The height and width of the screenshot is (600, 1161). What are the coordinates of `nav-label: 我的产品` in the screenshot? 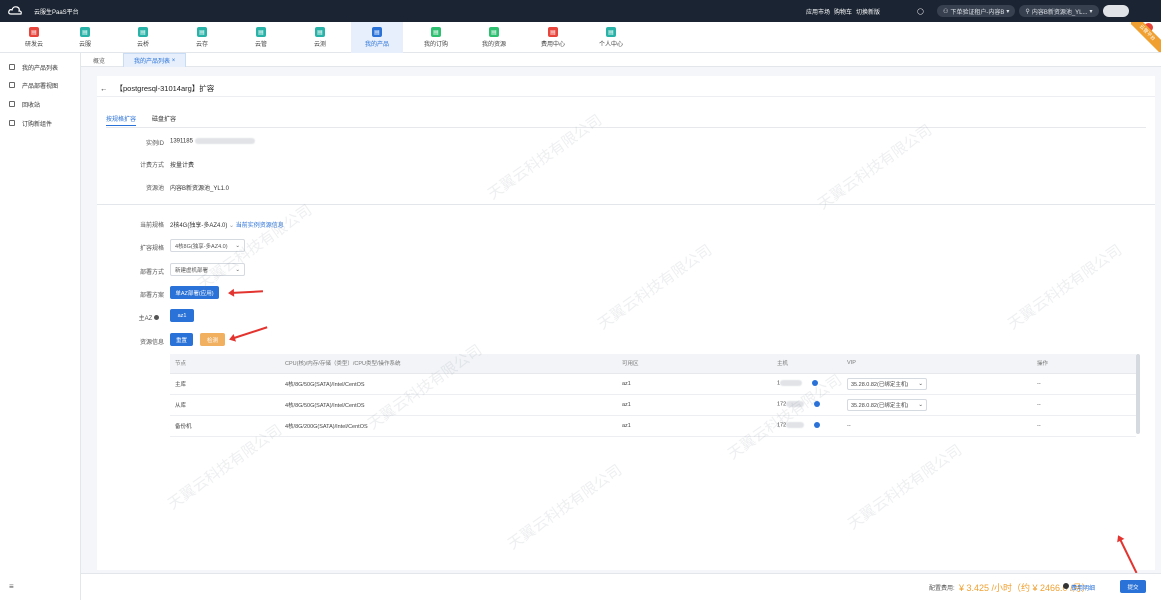 It's located at (376, 45).